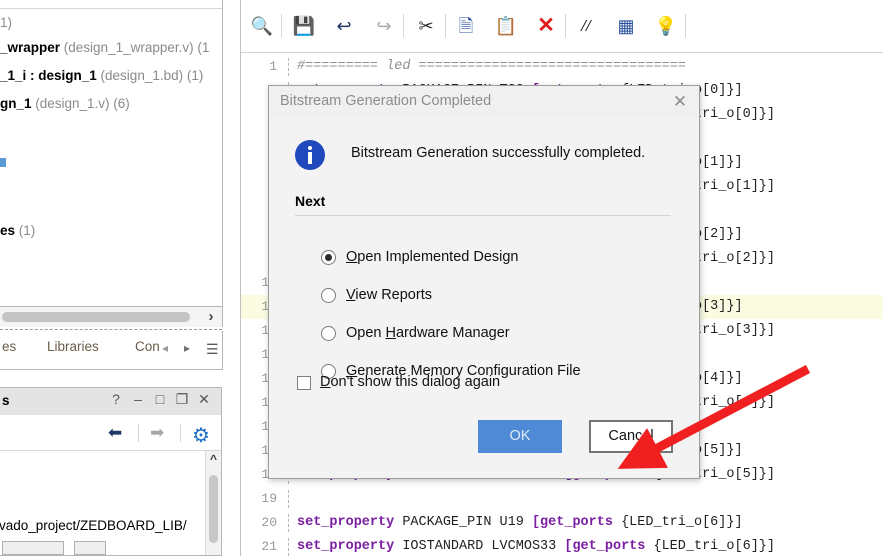  Describe the element at coordinates (73, 346) in the screenshot. I see `tab-libraries: Libraries` at that location.